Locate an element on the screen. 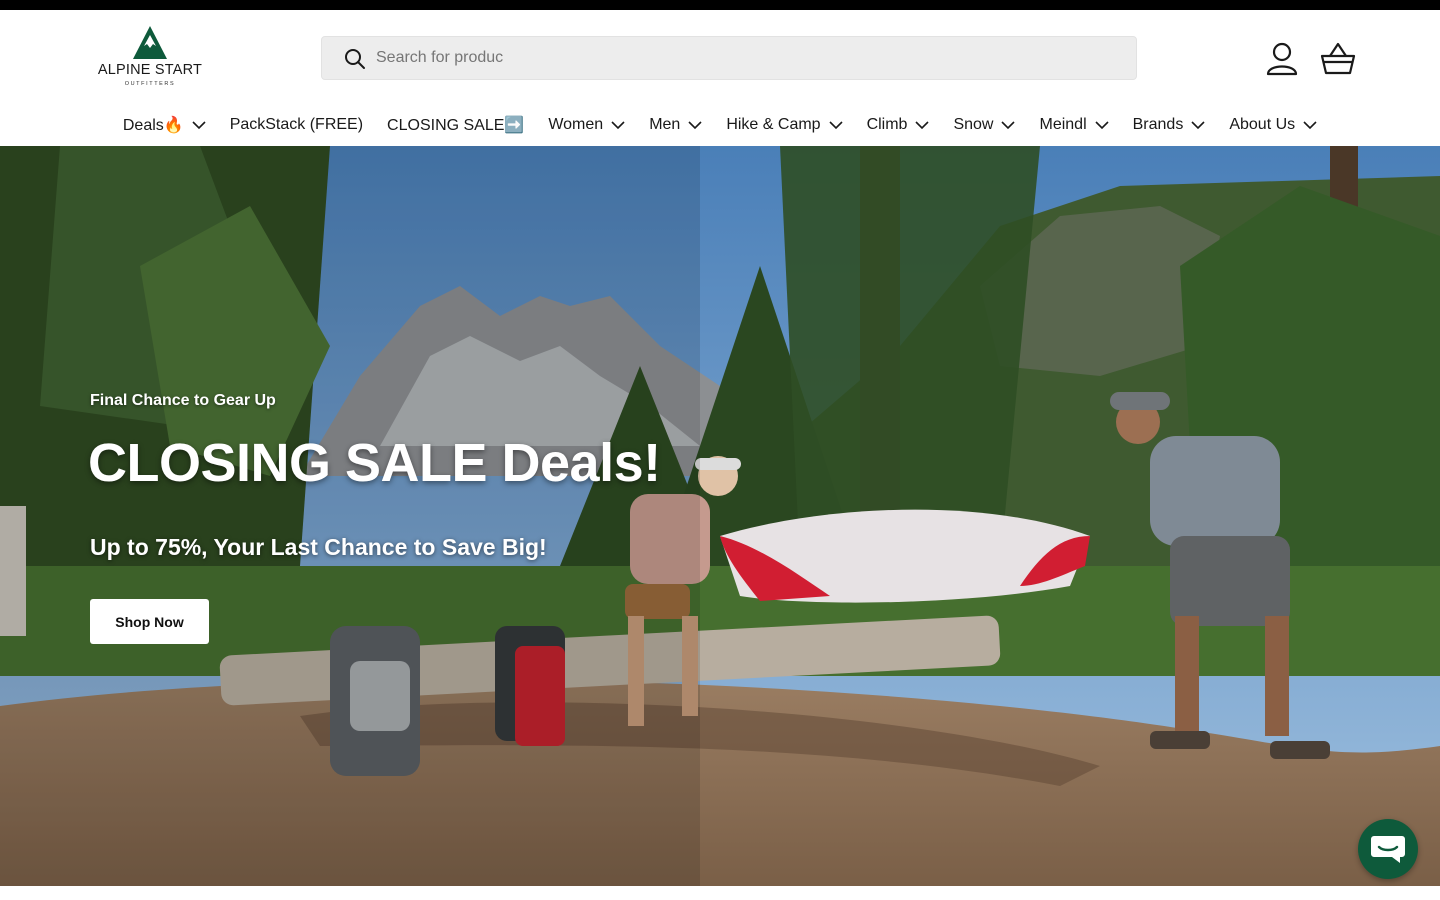  user-icon is located at coordinates (1282, 59).